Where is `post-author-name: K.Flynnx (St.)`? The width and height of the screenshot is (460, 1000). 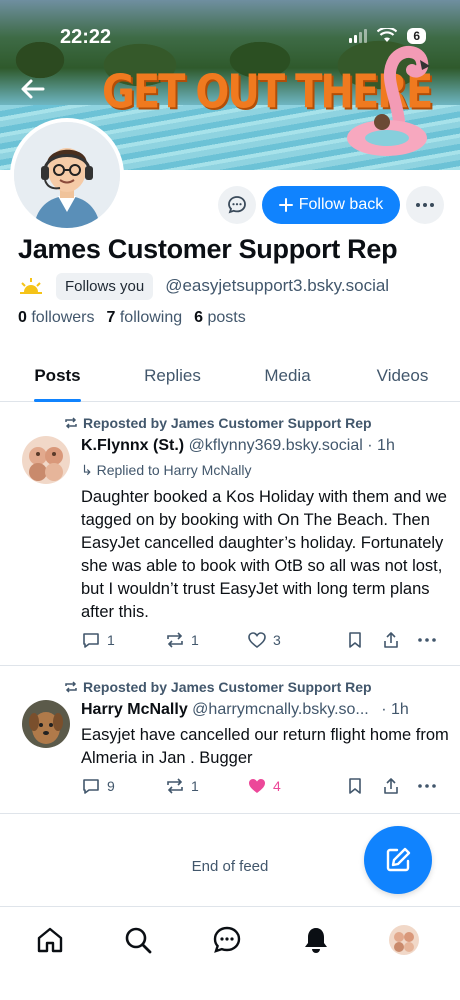
post-author-name: K.Flynnx (St.) is located at coordinates (132, 445).